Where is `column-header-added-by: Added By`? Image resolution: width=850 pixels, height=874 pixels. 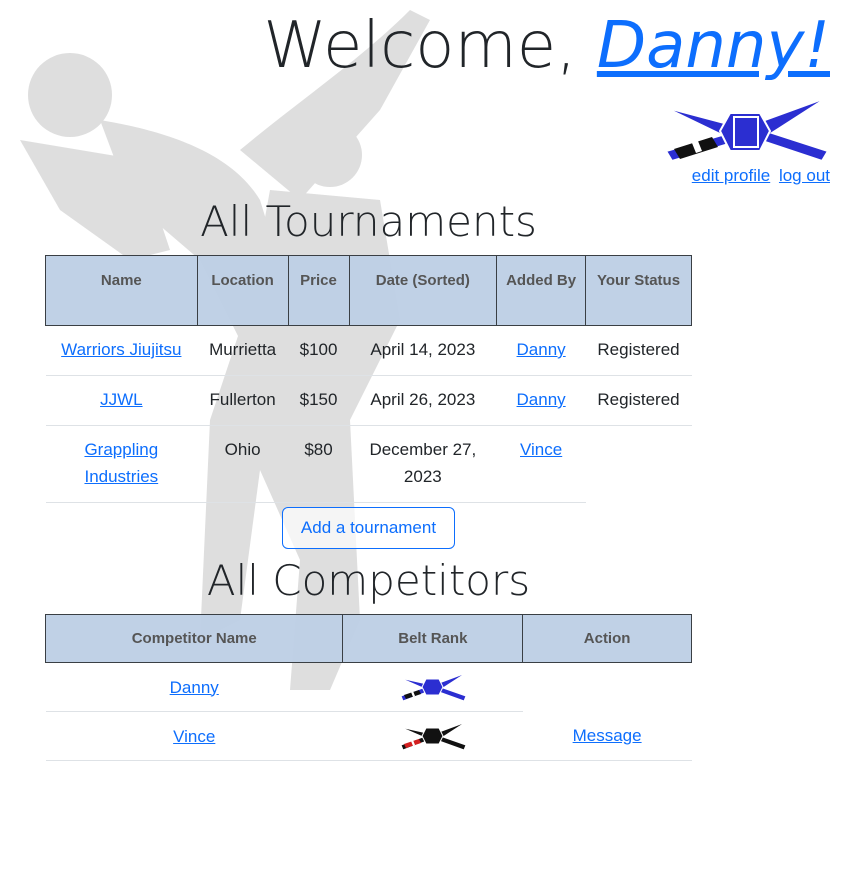
column-header-added-by: Added By is located at coordinates (541, 290).